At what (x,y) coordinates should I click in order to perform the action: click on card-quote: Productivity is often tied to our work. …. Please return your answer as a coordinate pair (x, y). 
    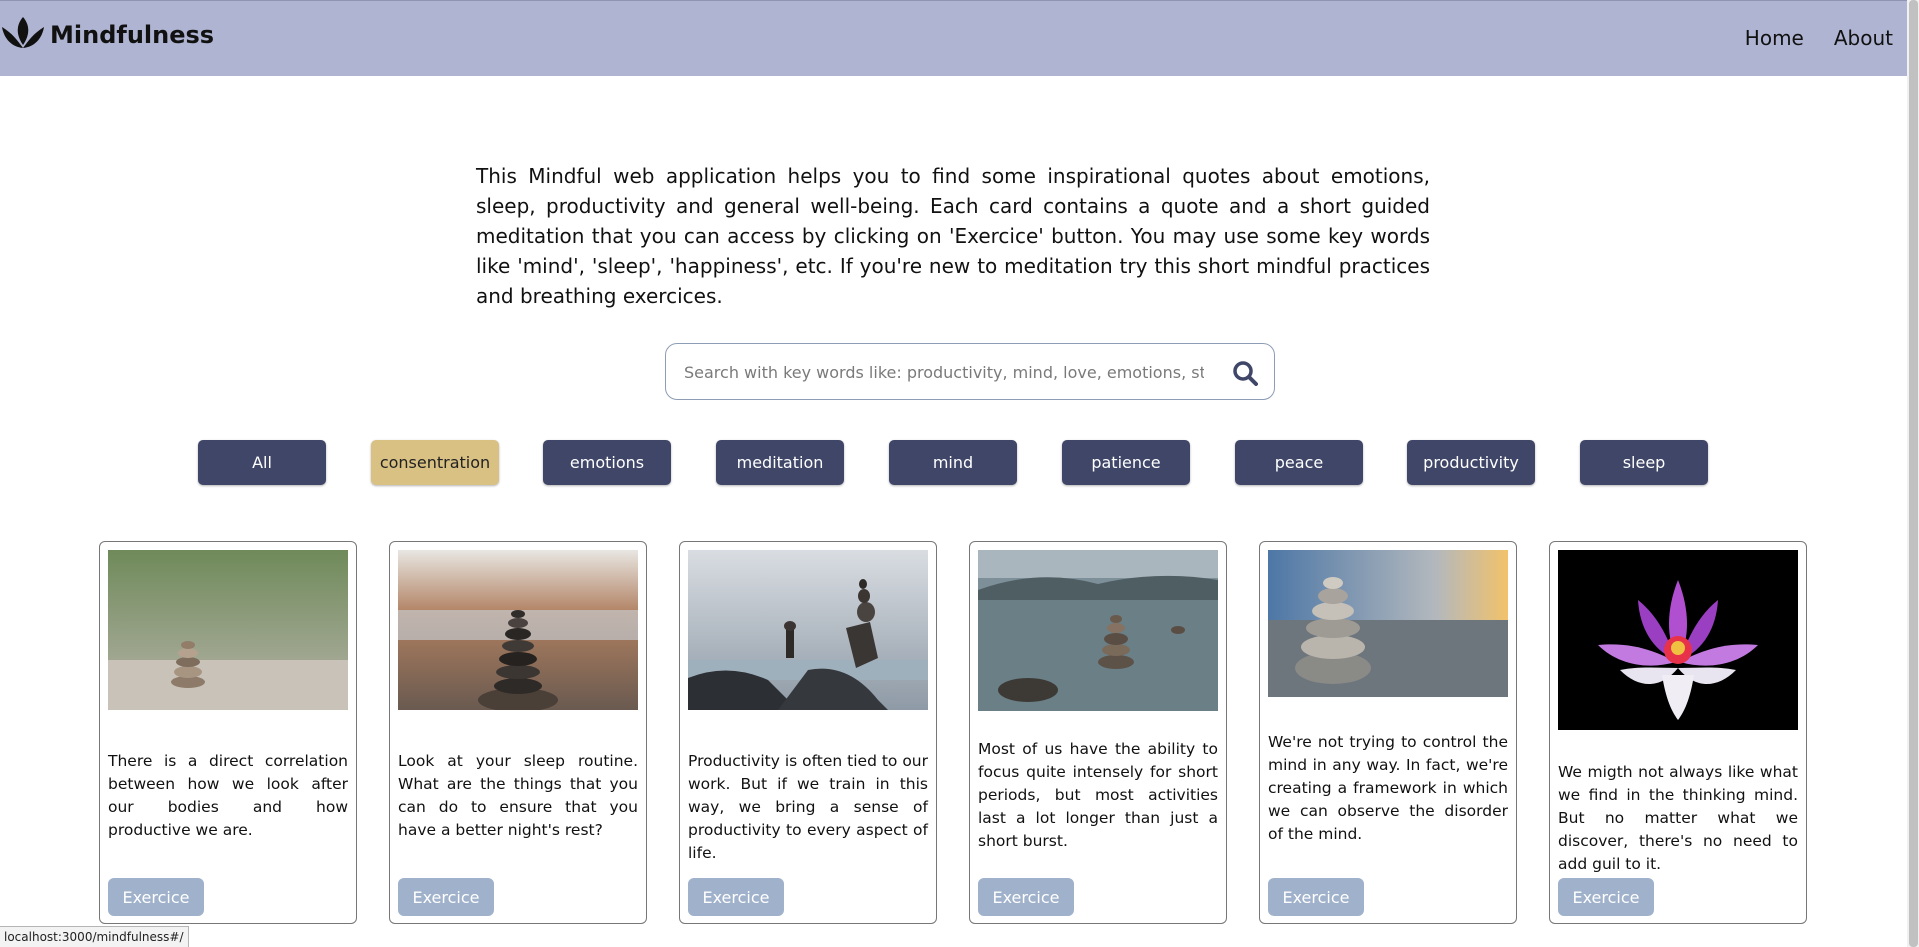
    Looking at the image, I should click on (808, 807).